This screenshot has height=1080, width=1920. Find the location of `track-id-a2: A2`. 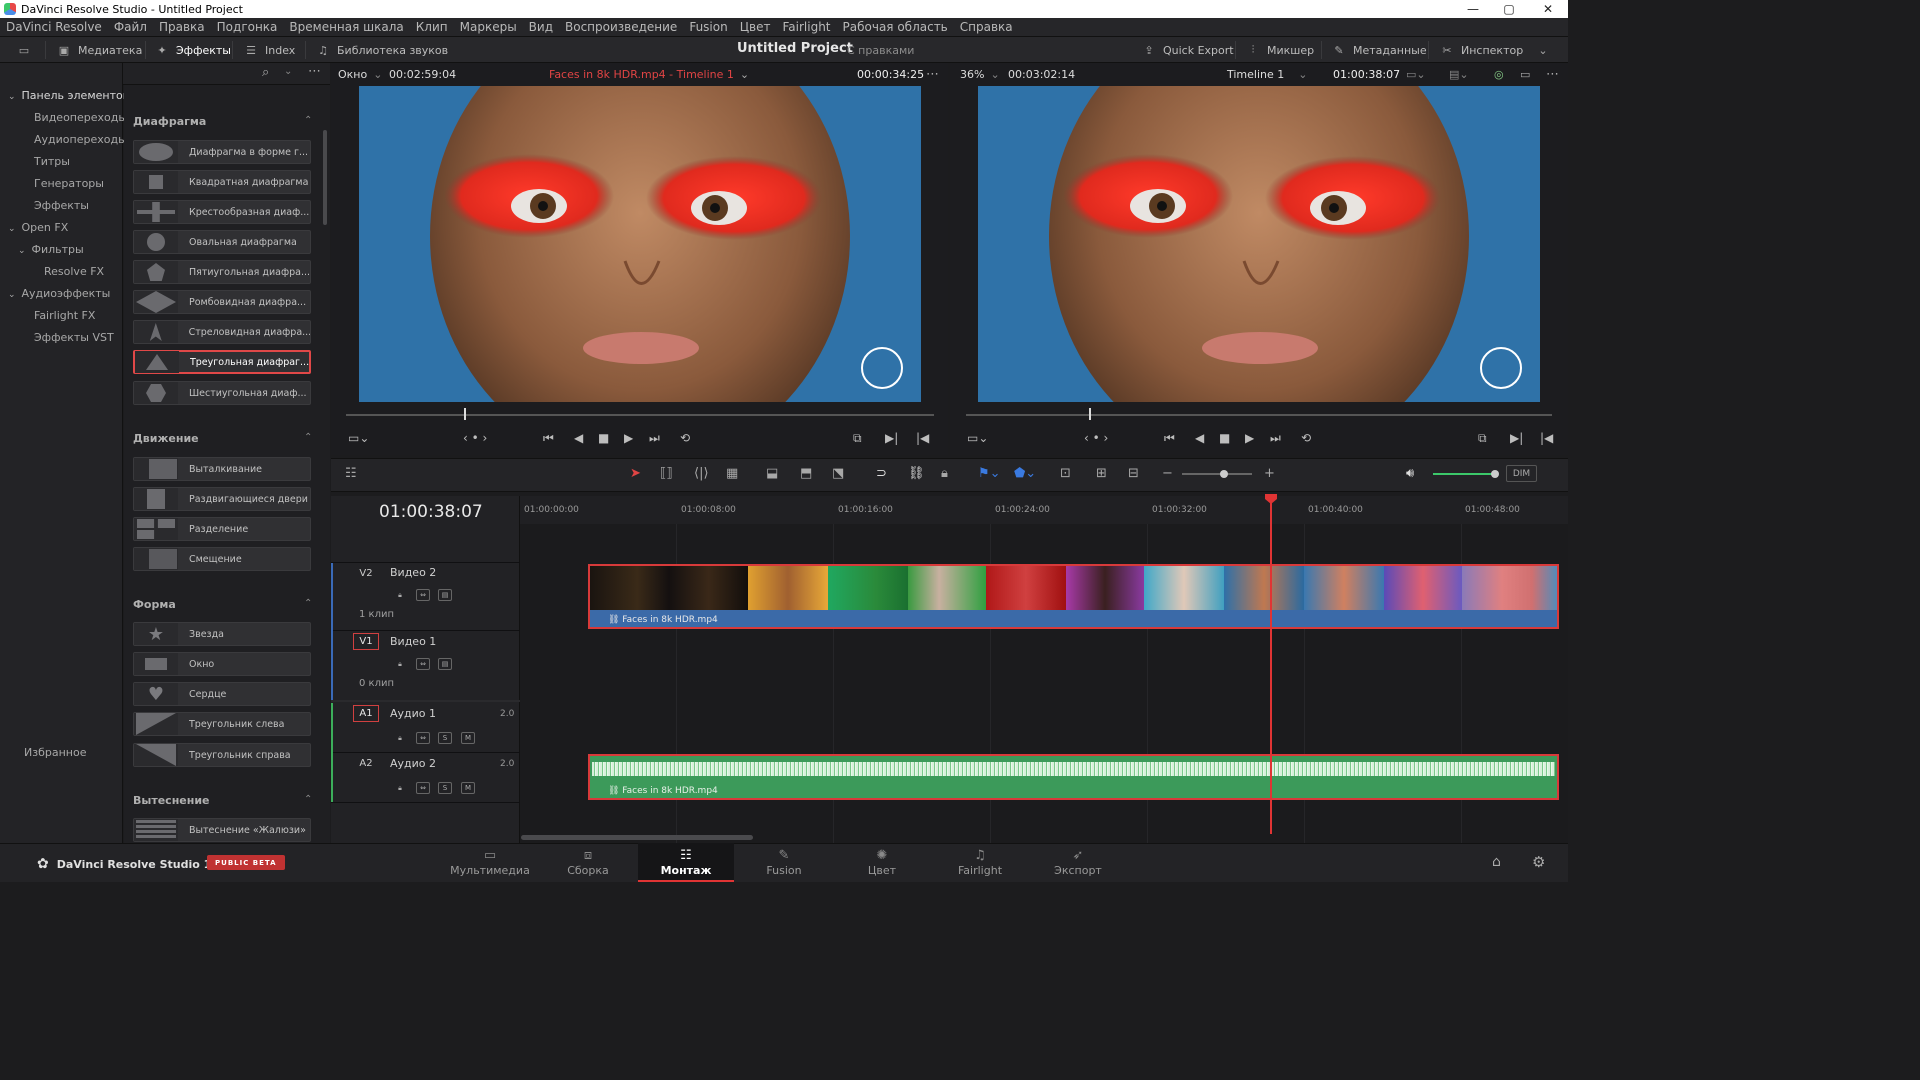

track-id-a2: A2 is located at coordinates (366, 763).